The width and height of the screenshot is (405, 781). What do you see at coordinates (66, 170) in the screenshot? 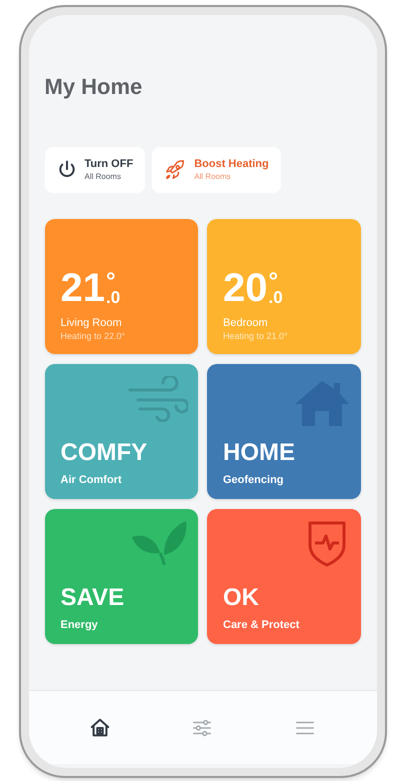
I see `power-icon` at bounding box center [66, 170].